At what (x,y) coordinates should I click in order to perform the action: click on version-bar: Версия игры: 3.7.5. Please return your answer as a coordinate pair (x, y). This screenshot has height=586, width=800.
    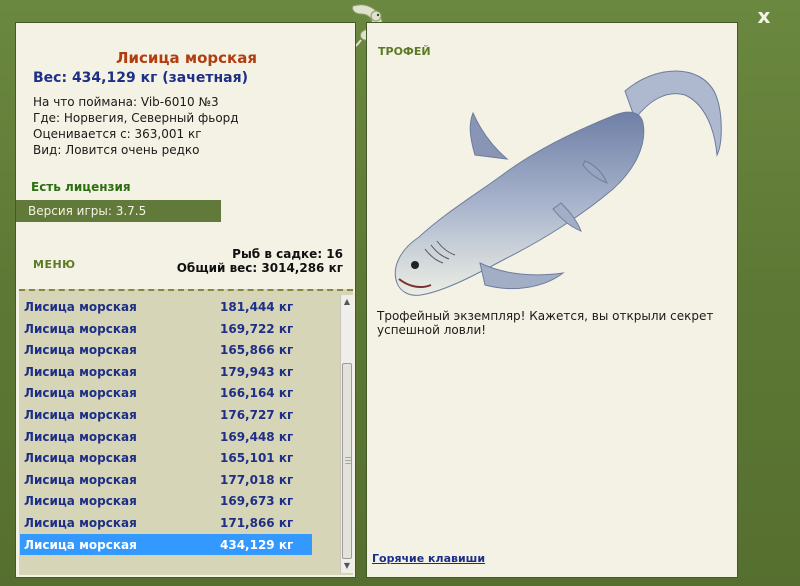
    Looking at the image, I should click on (118, 211).